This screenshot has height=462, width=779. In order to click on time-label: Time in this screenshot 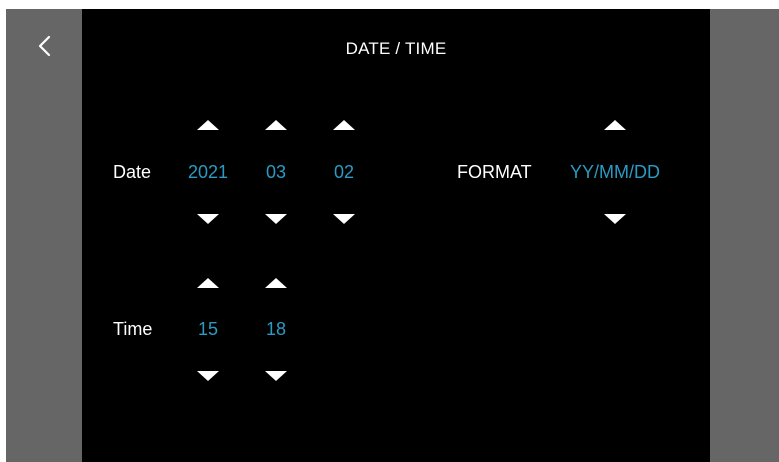, I will do `click(133, 329)`.